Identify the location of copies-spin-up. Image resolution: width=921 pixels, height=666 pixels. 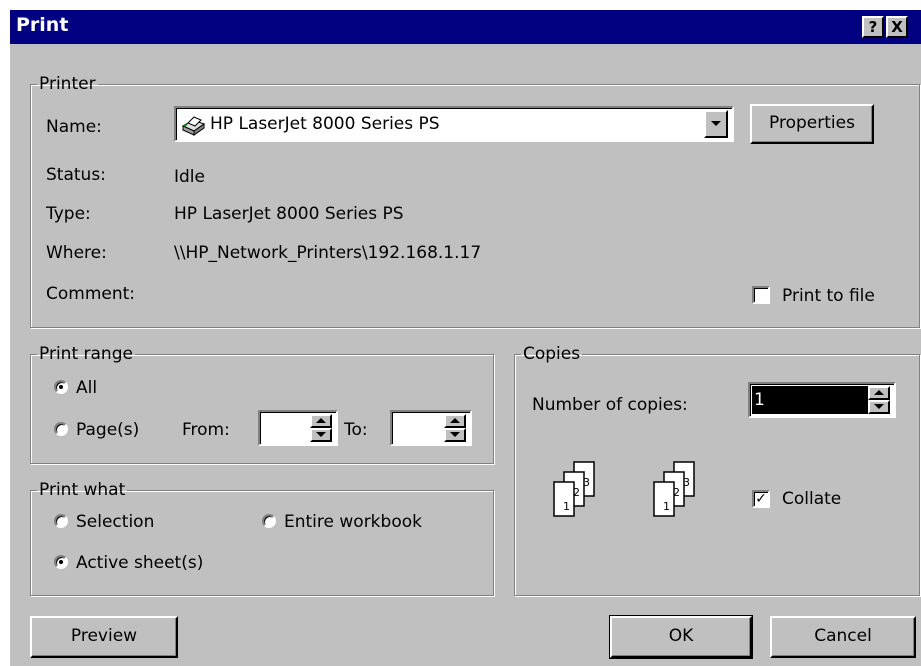
(879, 393).